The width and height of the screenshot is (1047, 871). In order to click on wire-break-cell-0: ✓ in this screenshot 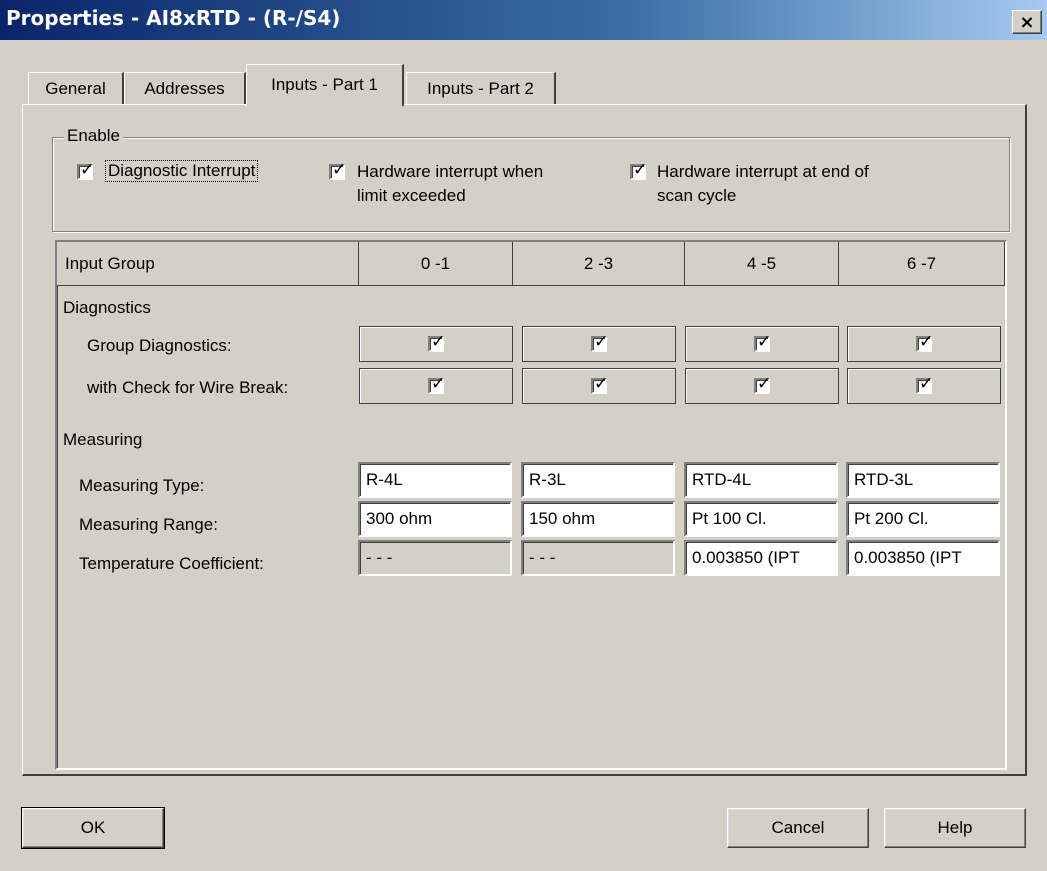, I will do `click(436, 386)`.